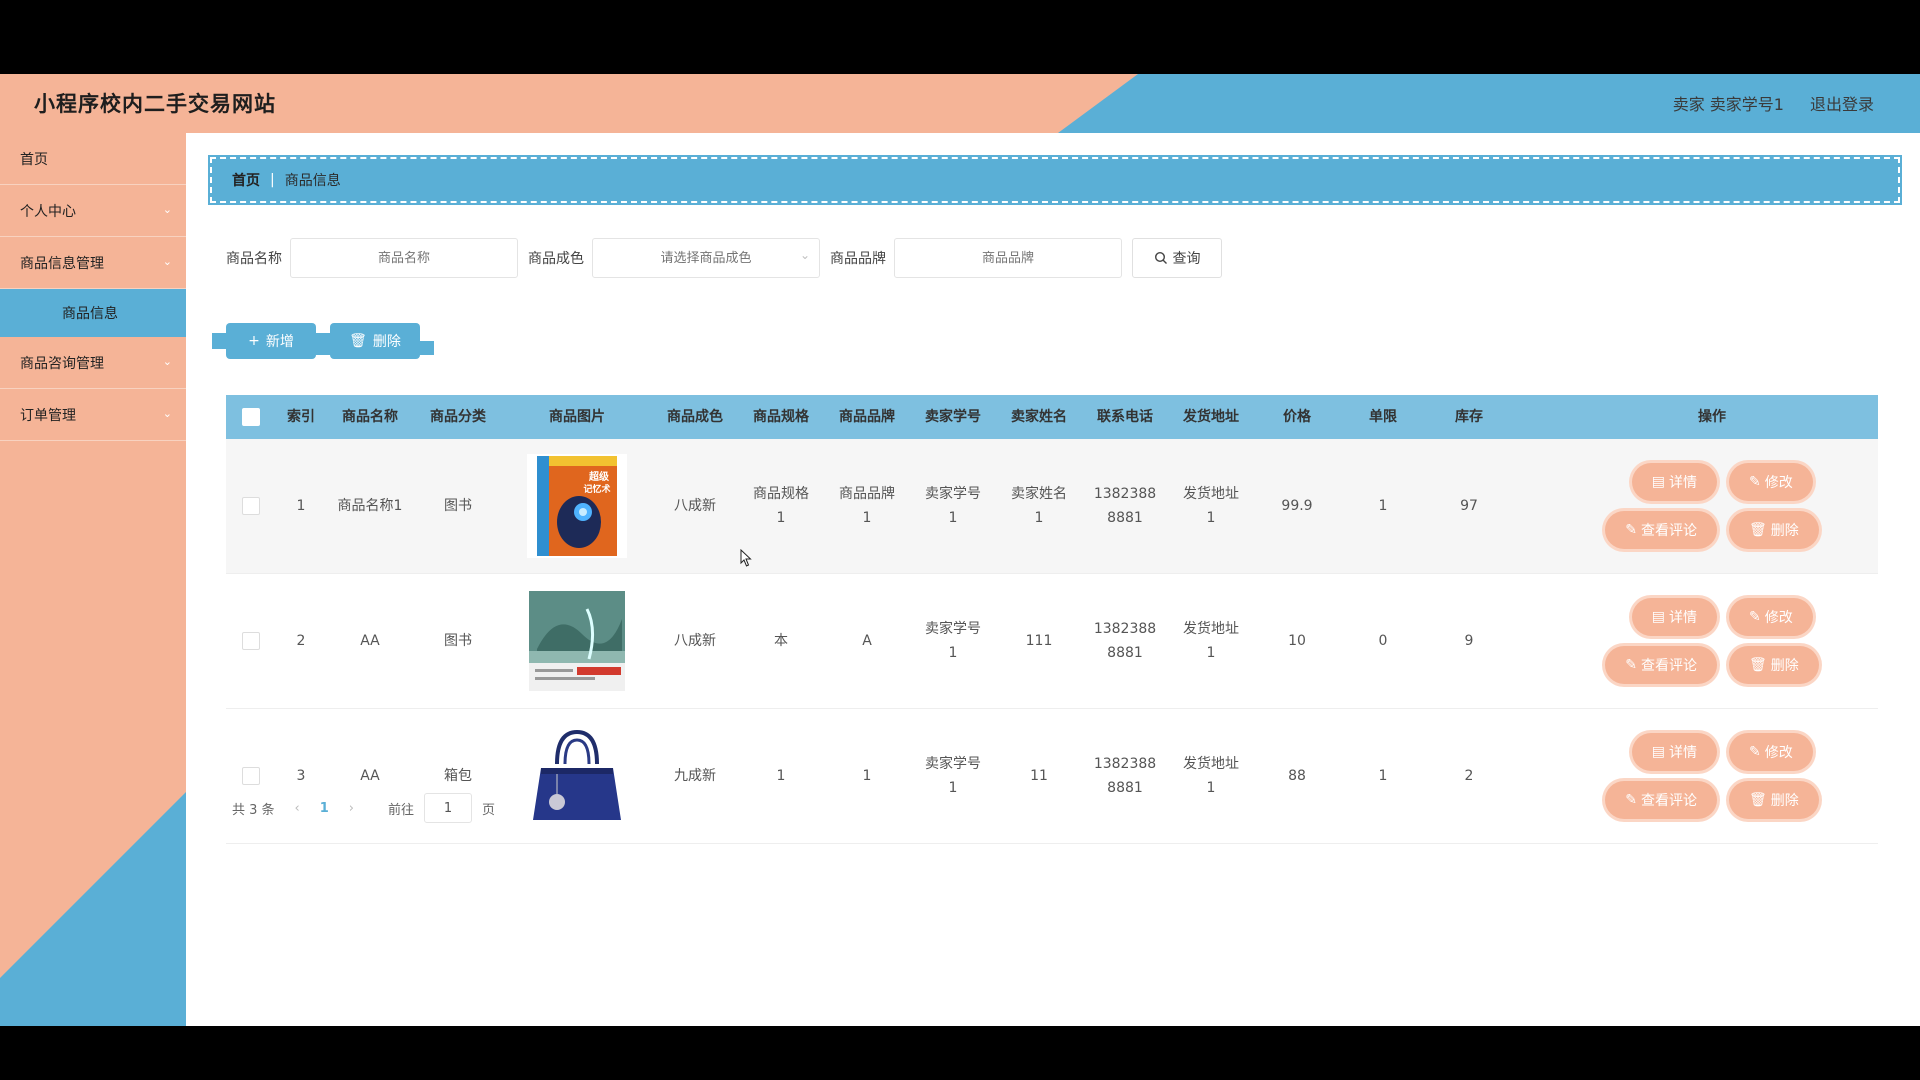 The image size is (1920, 1080). I want to click on phone-line: 1382388, so click(1125, 494).